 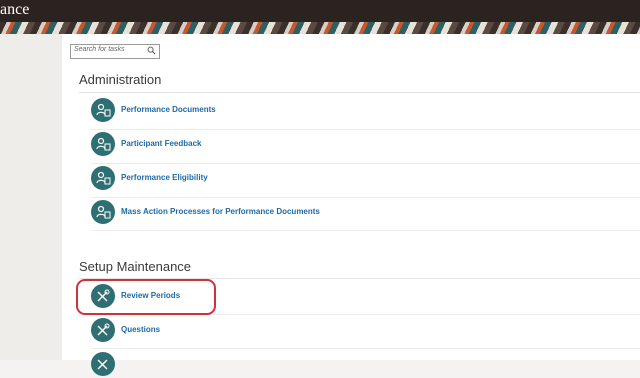 What do you see at coordinates (99, 49) in the screenshot?
I see `search-placeholder: Search for tasks` at bounding box center [99, 49].